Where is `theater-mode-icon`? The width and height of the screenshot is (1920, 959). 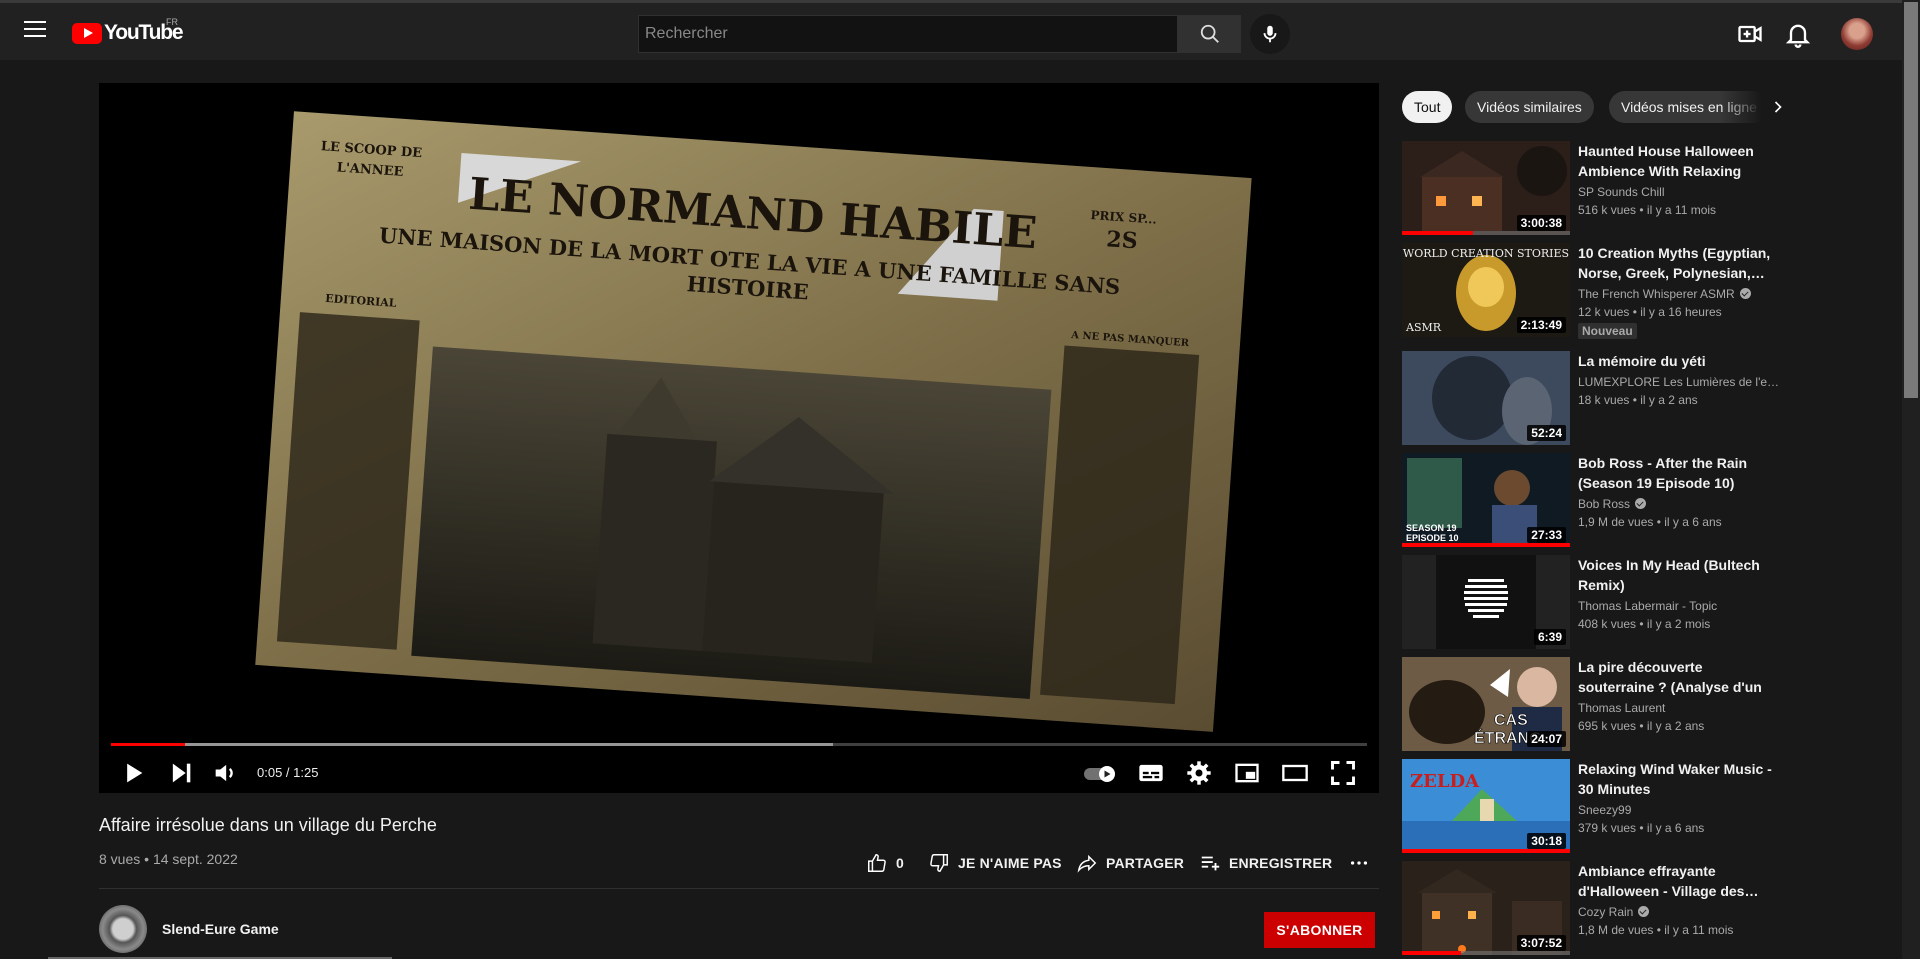
theater-mode-icon is located at coordinates (1295, 773).